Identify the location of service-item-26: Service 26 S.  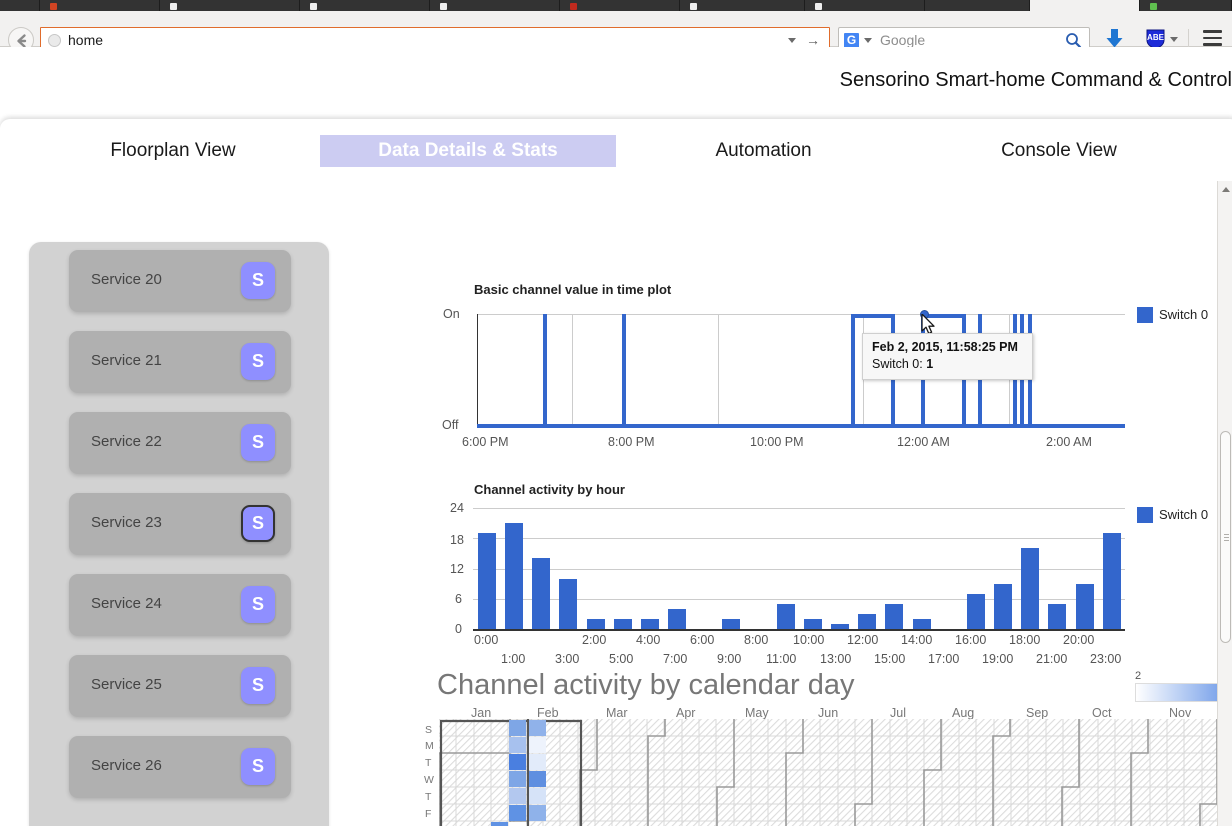
(180, 767).